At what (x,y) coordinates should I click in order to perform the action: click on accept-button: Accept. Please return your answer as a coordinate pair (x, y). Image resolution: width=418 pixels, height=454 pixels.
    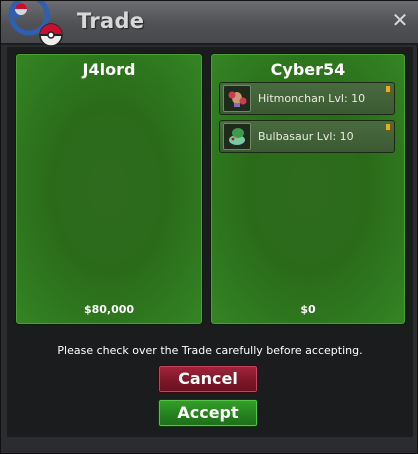
    Looking at the image, I should click on (208, 413).